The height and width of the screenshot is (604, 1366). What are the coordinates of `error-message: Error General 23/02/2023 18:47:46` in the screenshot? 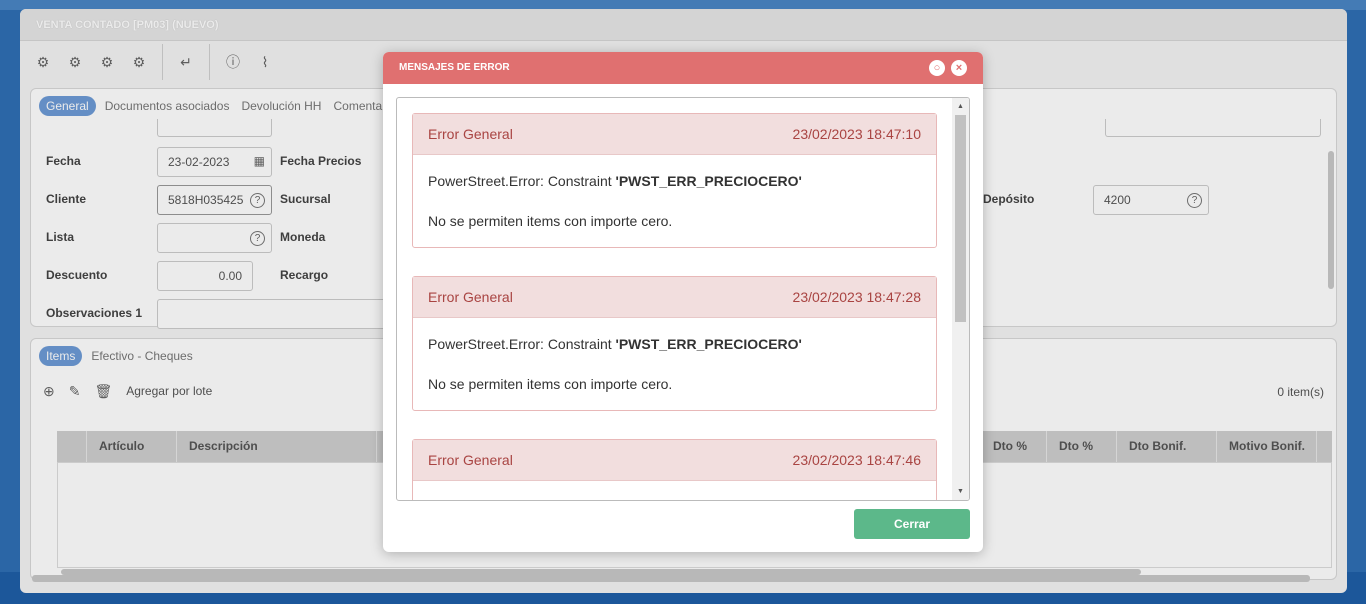 It's located at (674, 469).